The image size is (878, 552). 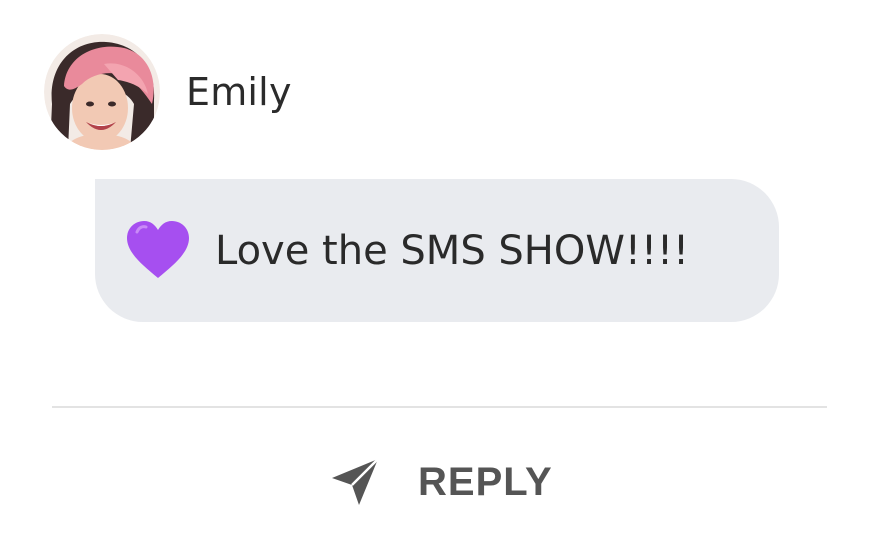 What do you see at coordinates (239, 92) in the screenshot?
I see `sender-name: Emily` at bounding box center [239, 92].